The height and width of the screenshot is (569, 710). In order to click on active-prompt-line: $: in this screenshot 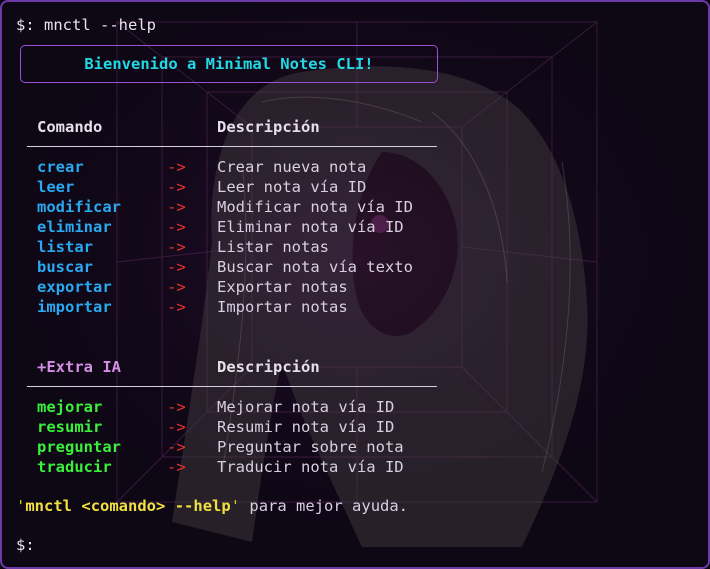, I will do `click(25, 545)`.